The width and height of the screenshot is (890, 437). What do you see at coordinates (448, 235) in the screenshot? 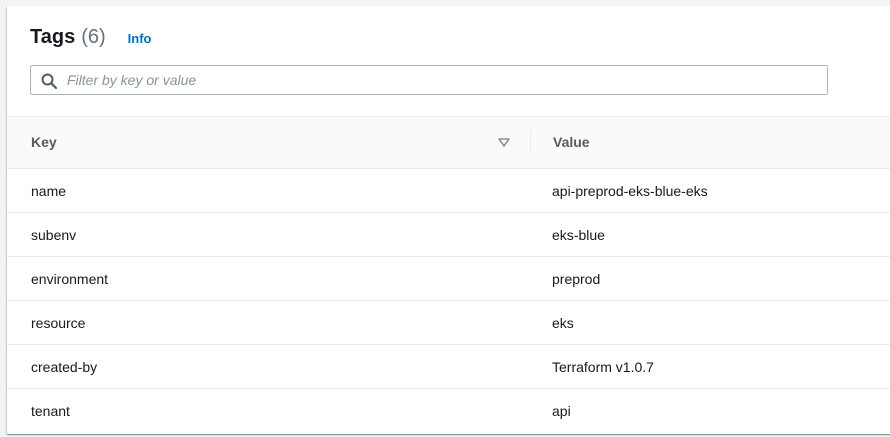
I see `table-row: subenv eks-blue` at bounding box center [448, 235].